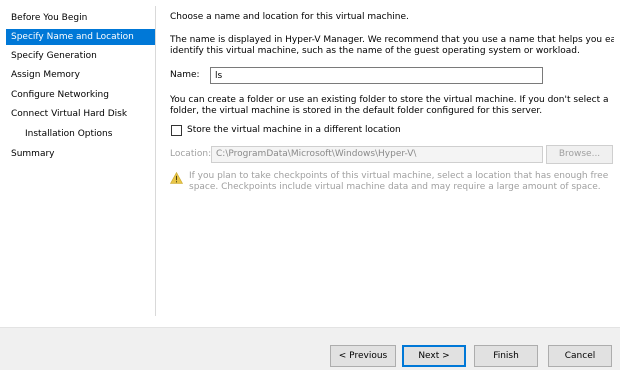 The width and height of the screenshot is (620, 370). Describe the element at coordinates (185, 75) in the screenshot. I see `name-label: Name:` at that location.